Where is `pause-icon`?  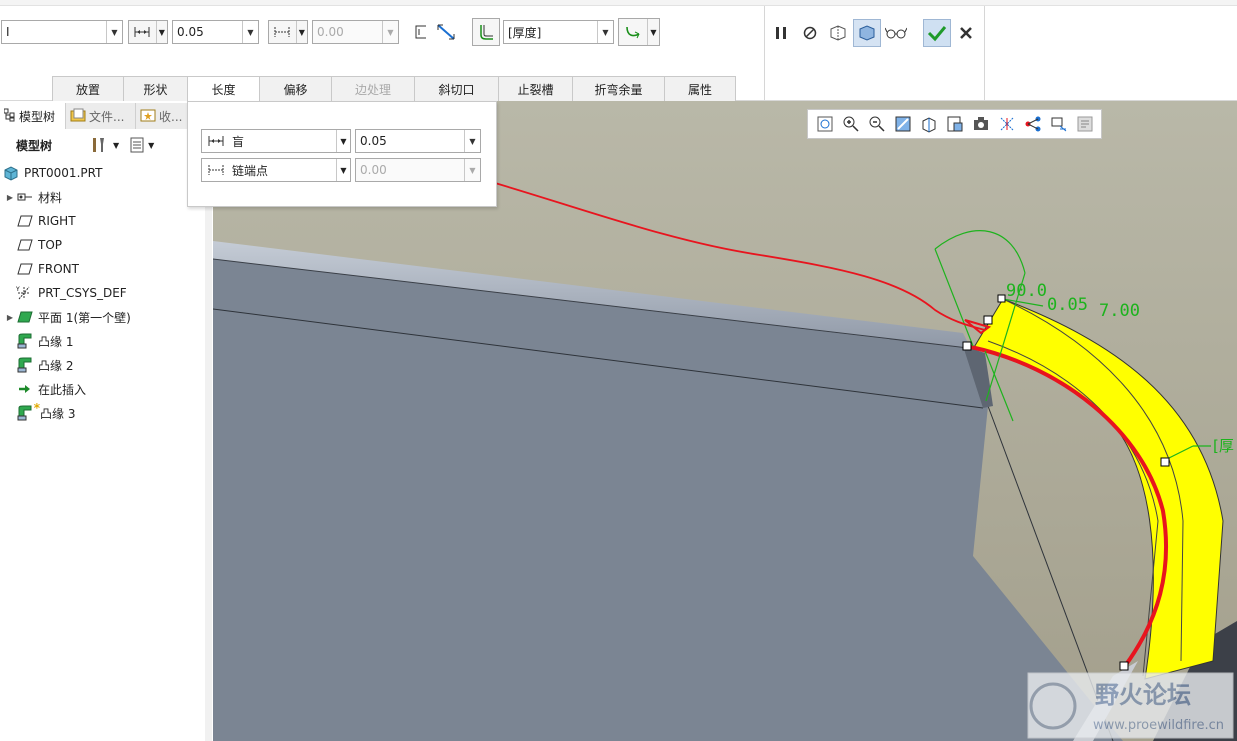 pause-icon is located at coordinates (781, 33).